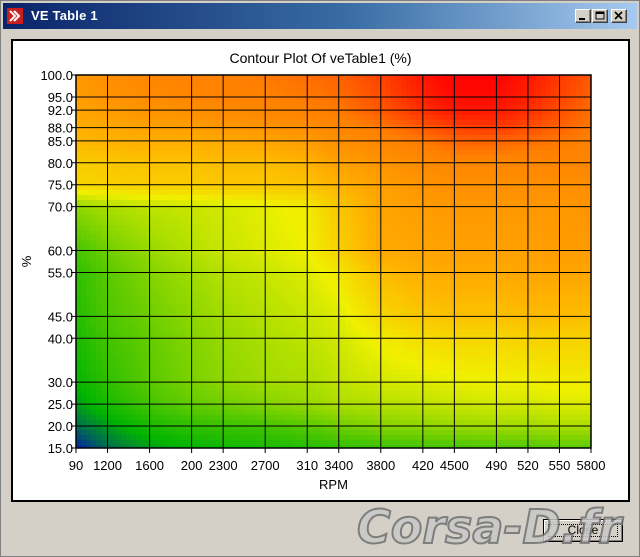  Describe the element at coordinates (619, 16) in the screenshot. I see `close-window-button` at that location.